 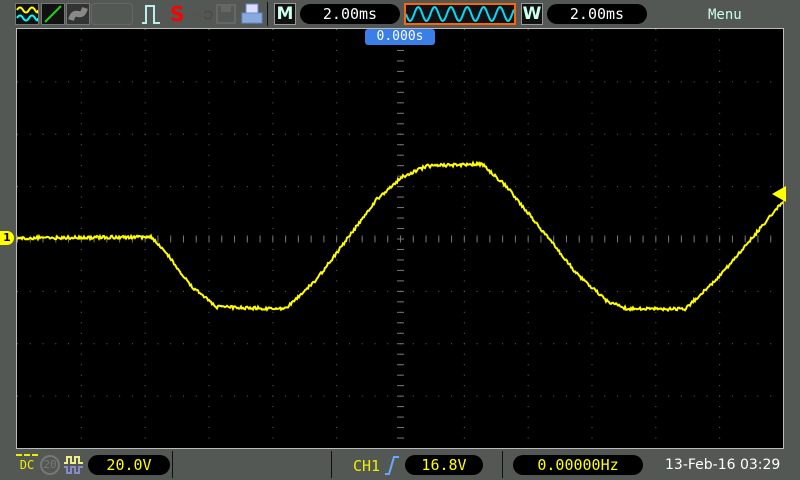 What do you see at coordinates (74, 467) in the screenshot?
I see `probe-icon` at bounding box center [74, 467].